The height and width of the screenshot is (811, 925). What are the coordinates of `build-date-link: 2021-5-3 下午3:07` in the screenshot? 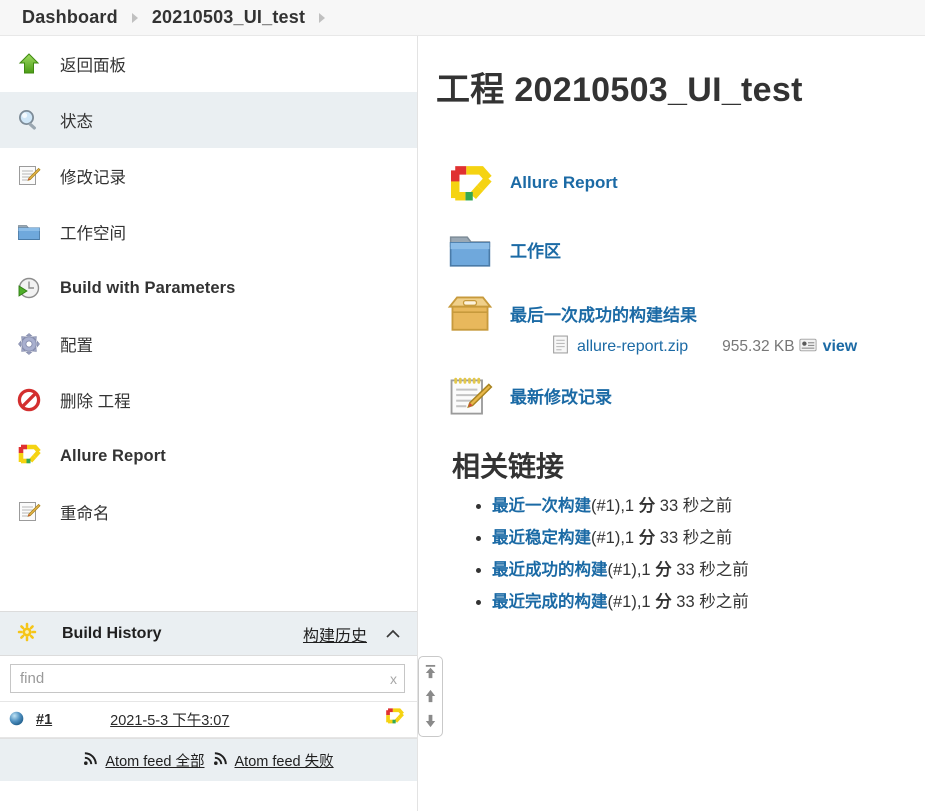 It's located at (169, 719).